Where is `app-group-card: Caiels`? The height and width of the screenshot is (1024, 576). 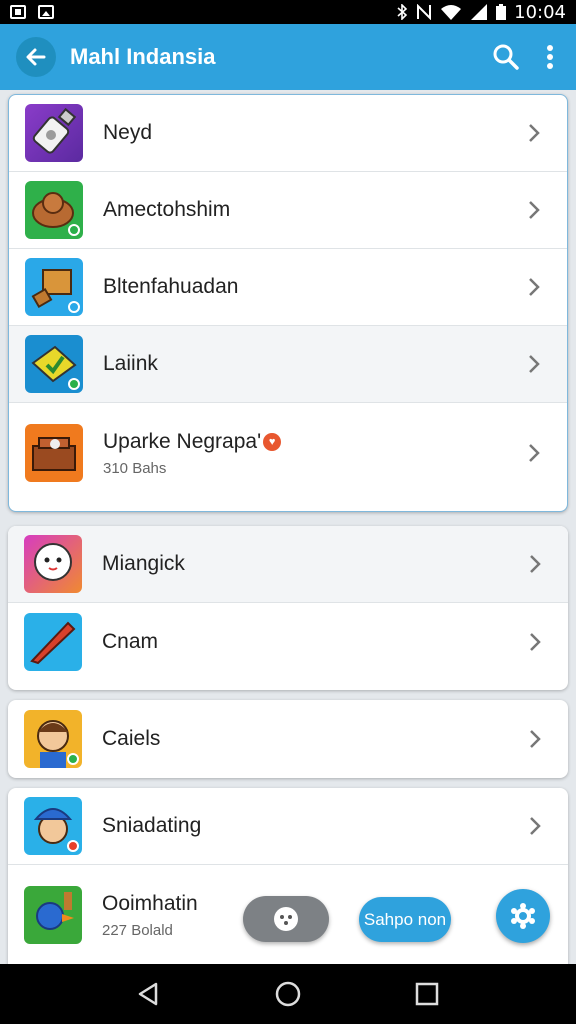 app-group-card: Caiels is located at coordinates (288, 739).